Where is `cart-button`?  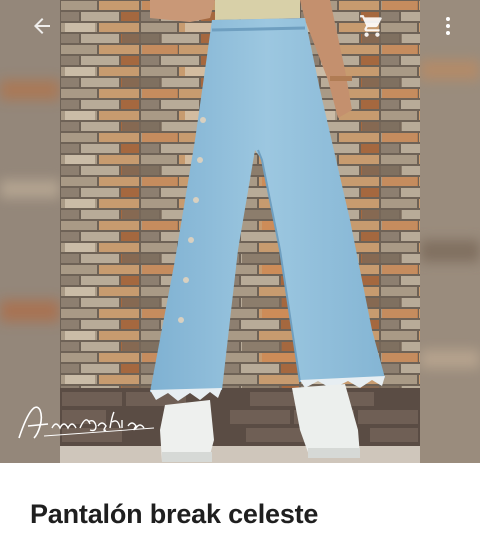
cart-button is located at coordinates (372, 26).